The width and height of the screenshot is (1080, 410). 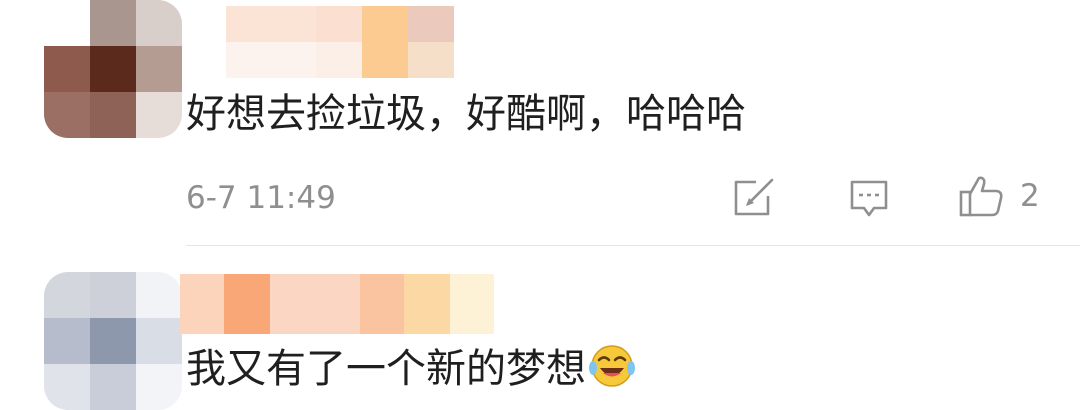 I want to click on timestamp: 6-7 11:49, so click(x=261, y=198).